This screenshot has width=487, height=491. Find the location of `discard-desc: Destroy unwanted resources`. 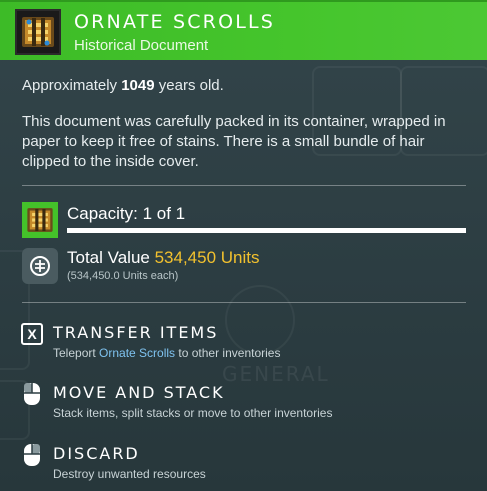

discard-desc: Destroy unwanted resources is located at coordinates (129, 474).